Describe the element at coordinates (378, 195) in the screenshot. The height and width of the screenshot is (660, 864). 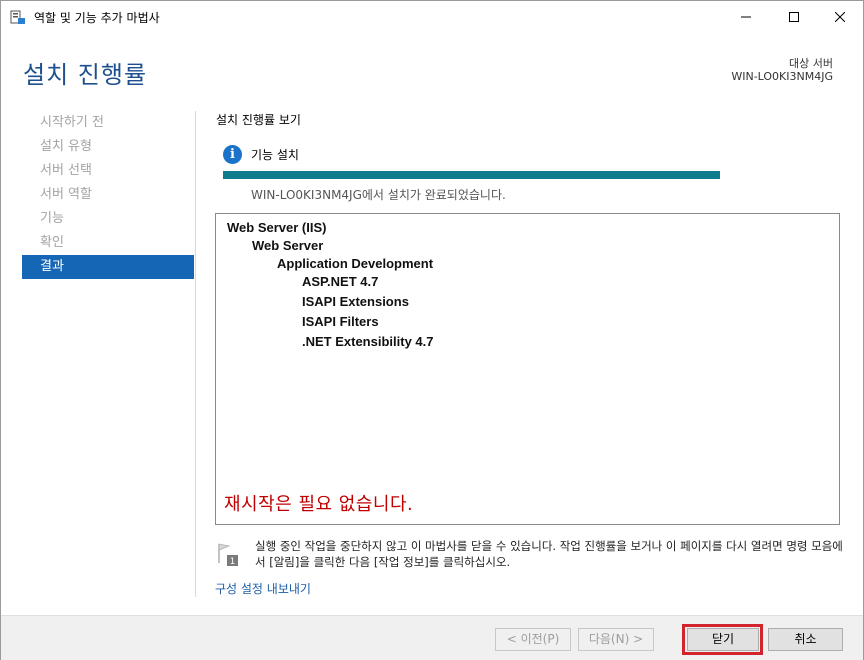
I see `install-complete-message: WIN-LO0KI3NM4JG에서 설치가 완료되었습니다.` at that location.